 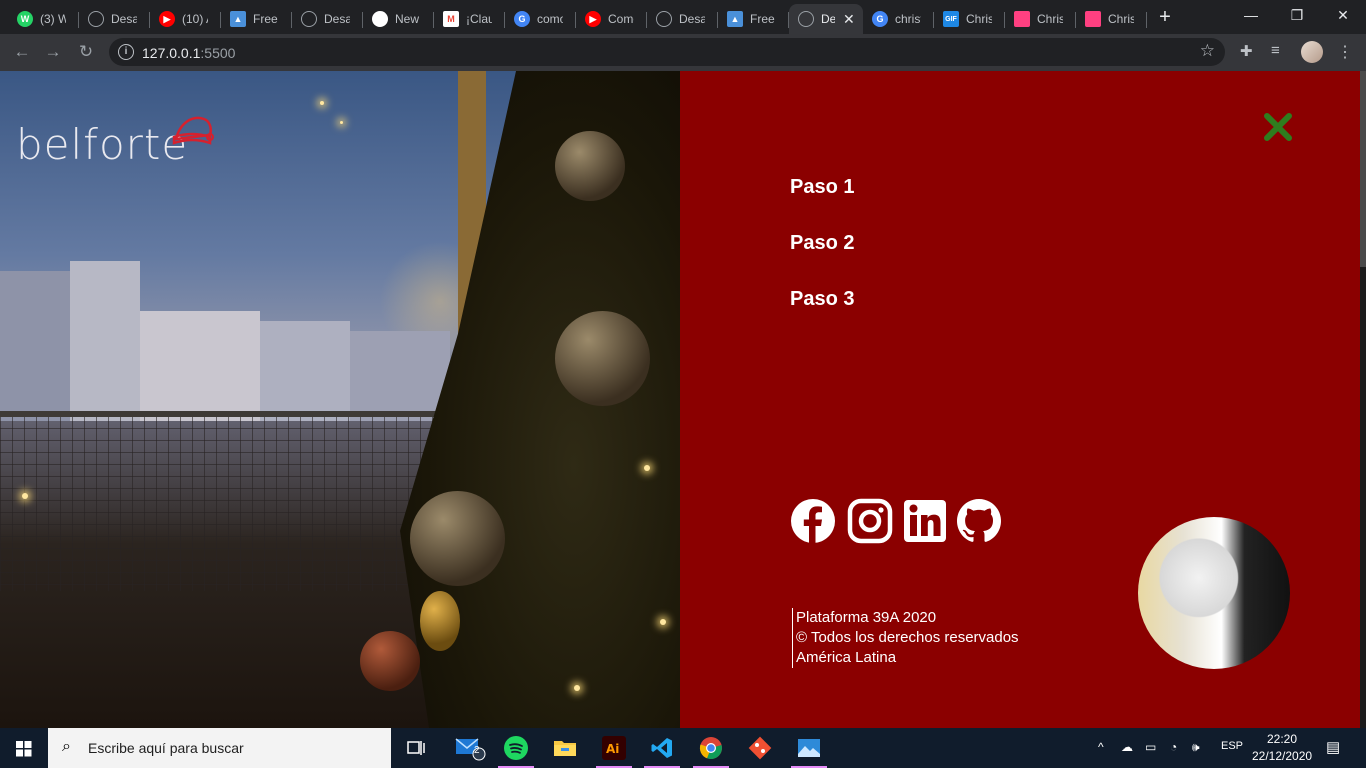 What do you see at coordinates (760, 748) in the screenshot?
I see `git-icon` at bounding box center [760, 748].